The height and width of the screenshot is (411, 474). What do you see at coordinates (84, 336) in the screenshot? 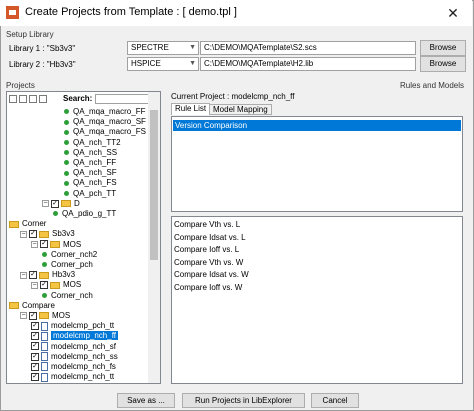
I see `tree-label: modelcmp_nch_ff` at bounding box center [84, 336].